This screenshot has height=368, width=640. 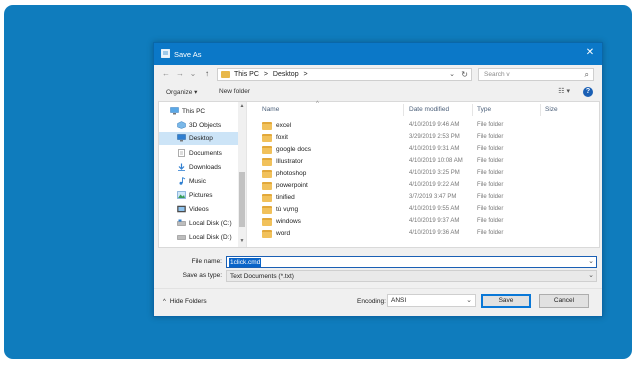 I want to click on sidebar-item-music: Music, so click(x=199, y=181).